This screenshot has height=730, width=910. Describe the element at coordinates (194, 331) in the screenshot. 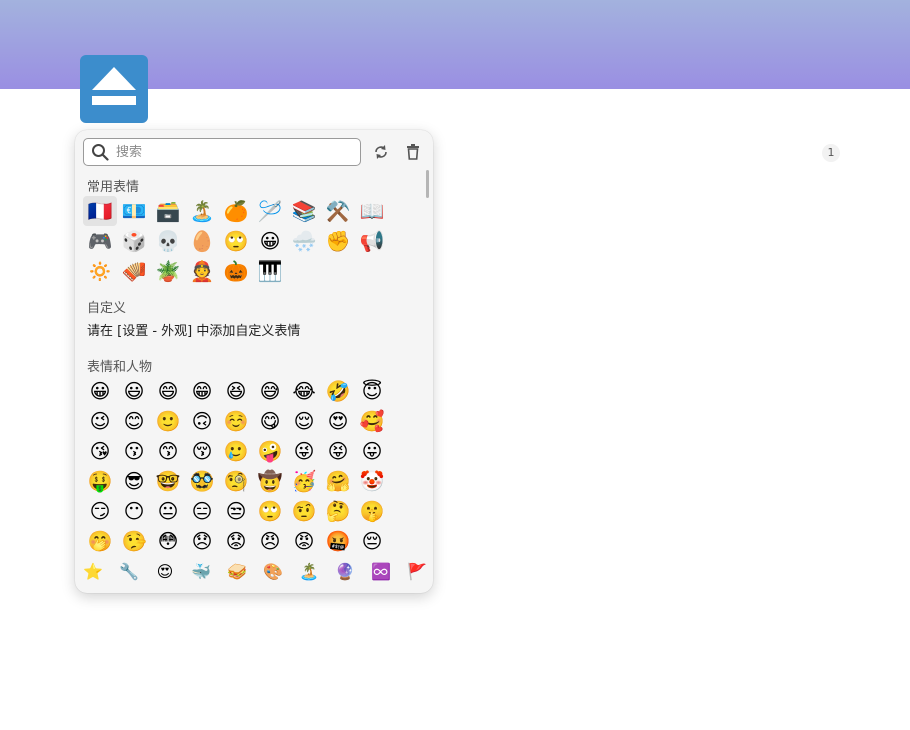

I see `custom-emoji-note: 请在 [设置 - 外观] 中添加自定义表情` at that location.